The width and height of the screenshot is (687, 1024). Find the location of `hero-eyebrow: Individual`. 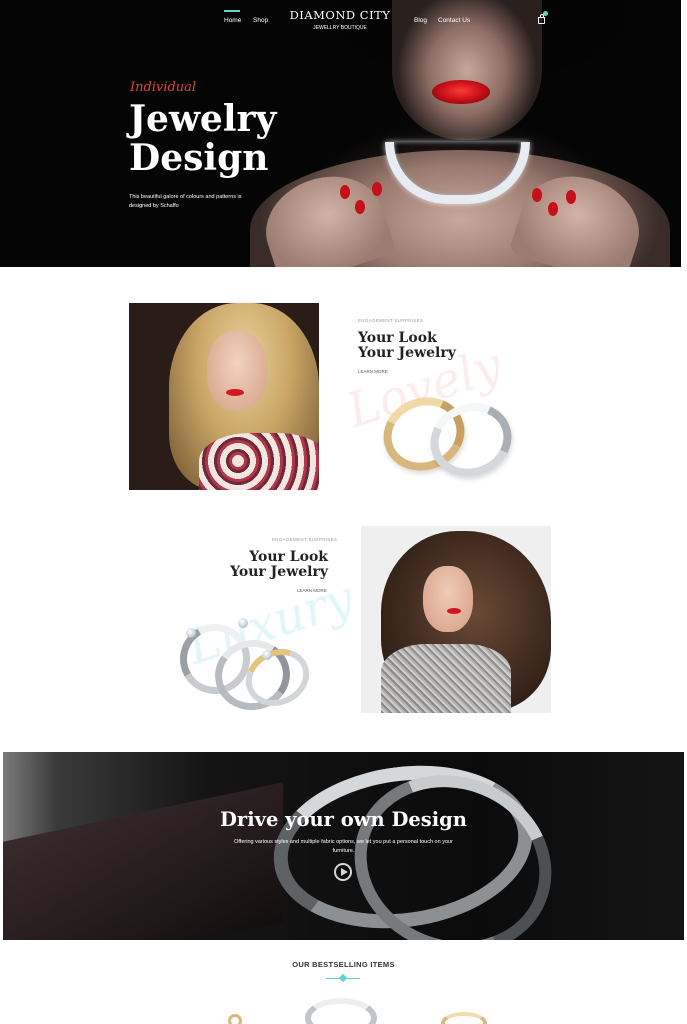

hero-eyebrow: Individual is located at coordinates (163, 87).